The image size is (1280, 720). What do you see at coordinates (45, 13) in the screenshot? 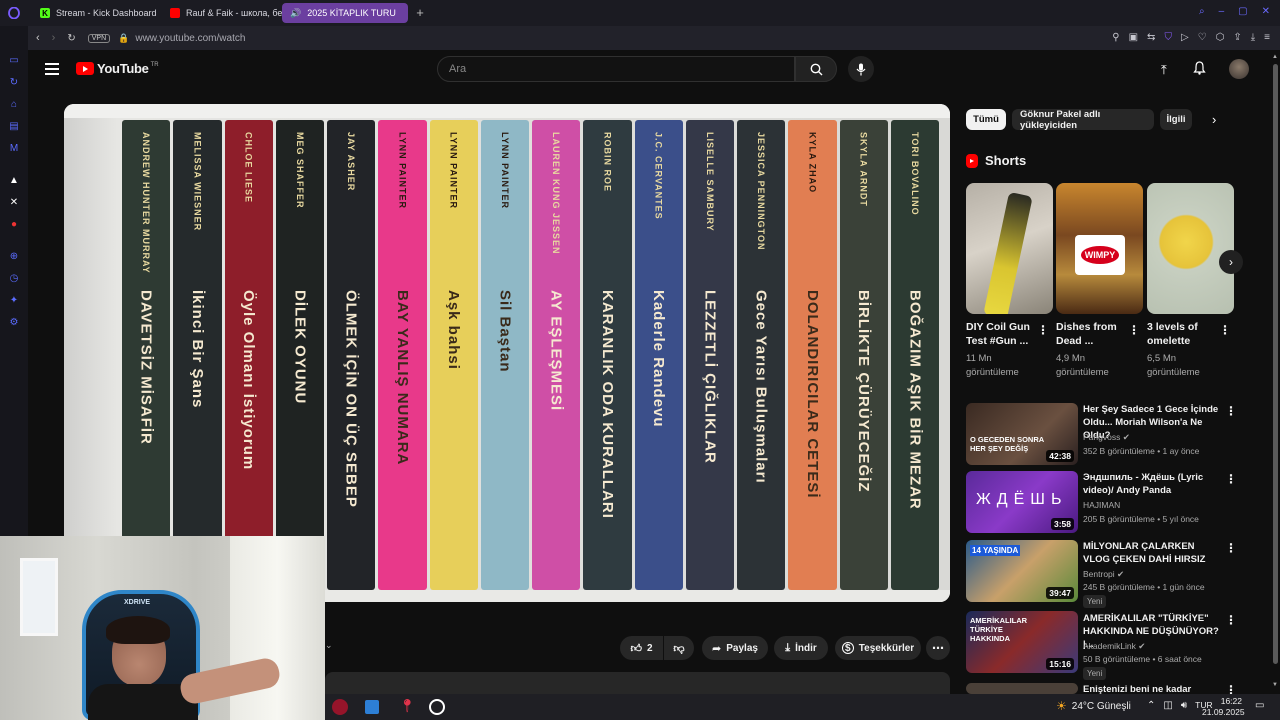
I see `kick-icon: K` at bounding box center [45, 13].